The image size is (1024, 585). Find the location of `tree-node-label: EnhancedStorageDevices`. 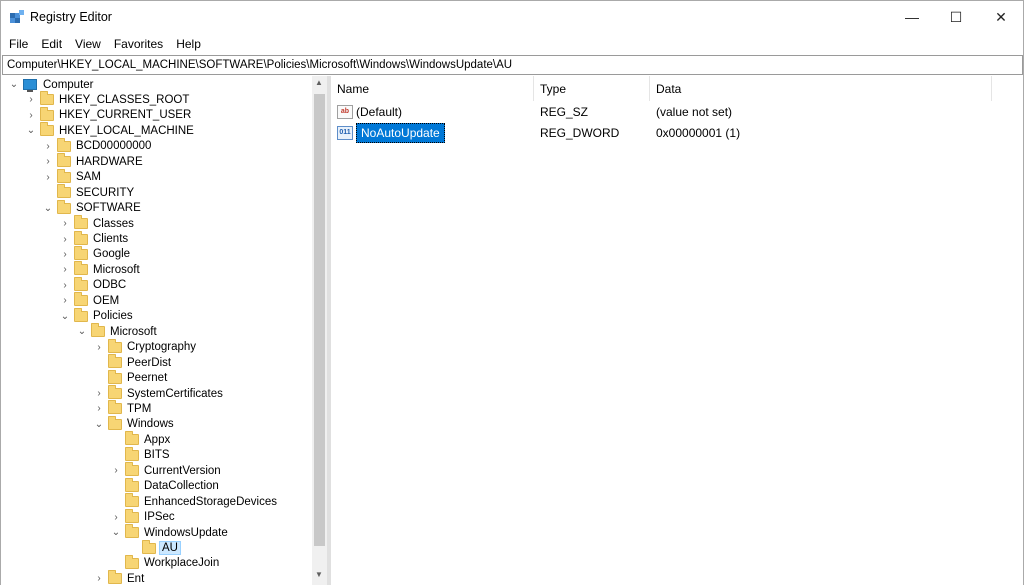

tree-node-label: EnhancedStorageDevices is located at coordinates (210, 502).